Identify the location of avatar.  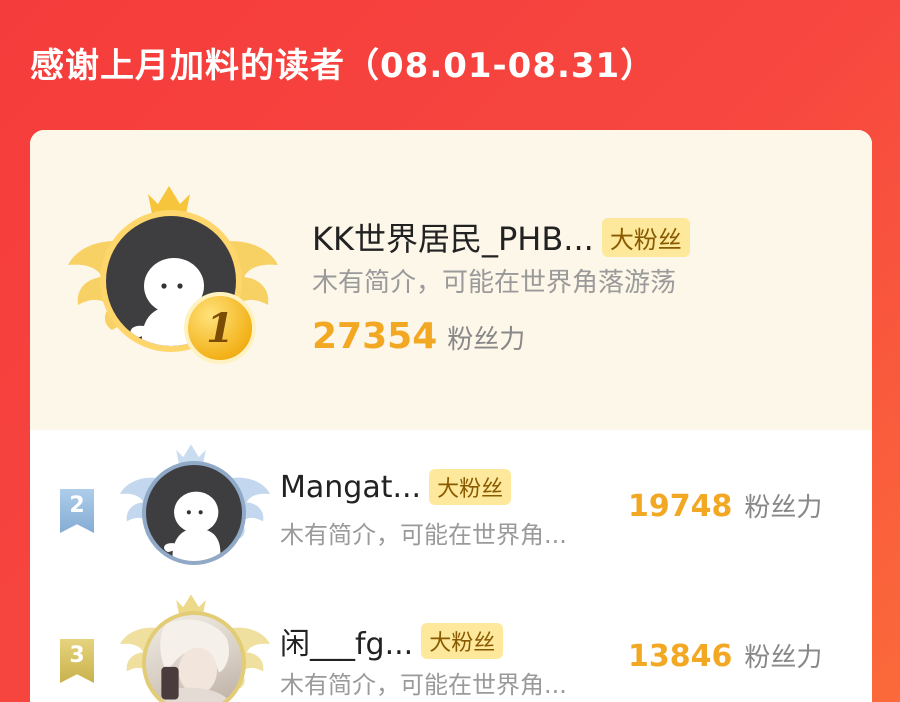
(194, 513).